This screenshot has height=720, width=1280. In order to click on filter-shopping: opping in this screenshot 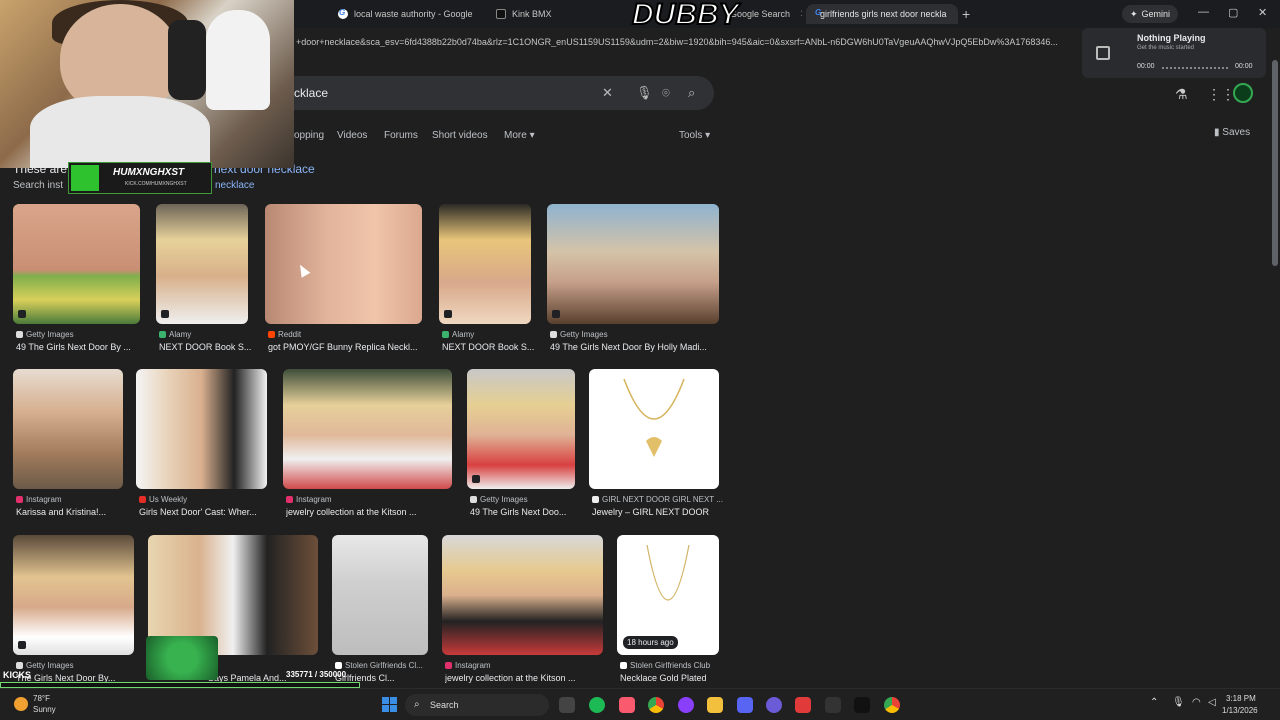, I will do `click(309, 135)`.